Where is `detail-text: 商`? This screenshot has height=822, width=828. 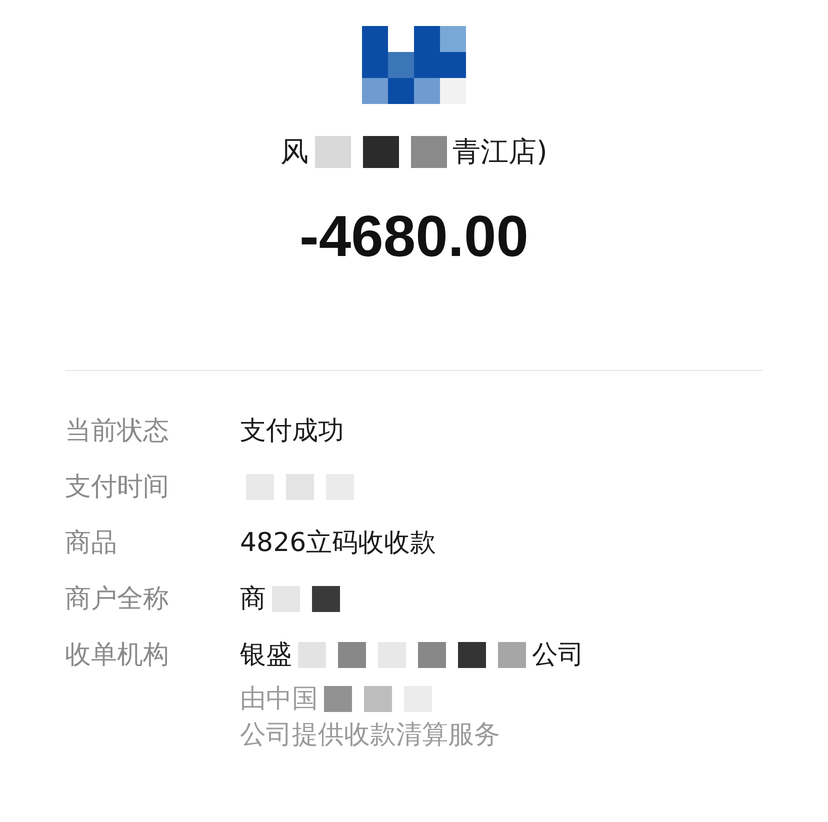 detail-text: 商 is located at coordinates (253, 599).